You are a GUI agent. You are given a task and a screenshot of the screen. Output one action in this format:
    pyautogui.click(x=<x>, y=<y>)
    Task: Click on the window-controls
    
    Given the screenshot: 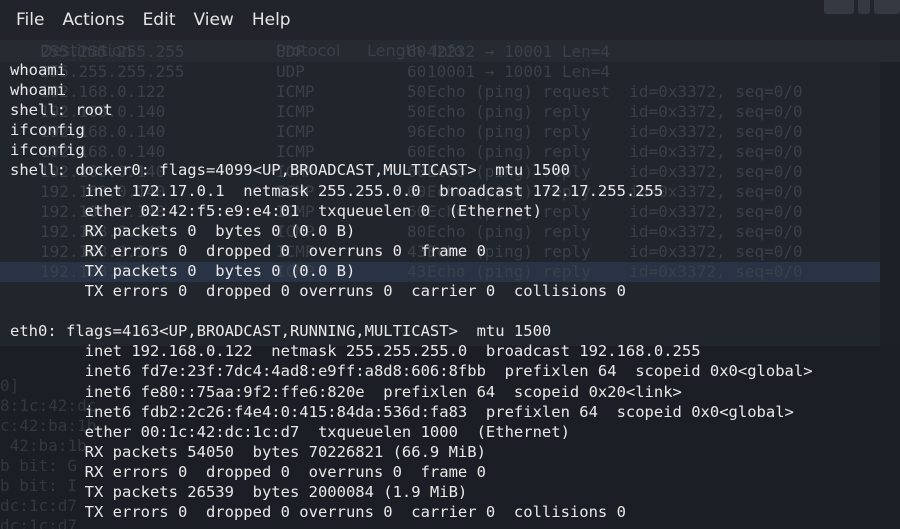 What is the action you would take?
    pyautogui.click(x=860, y=7)
    